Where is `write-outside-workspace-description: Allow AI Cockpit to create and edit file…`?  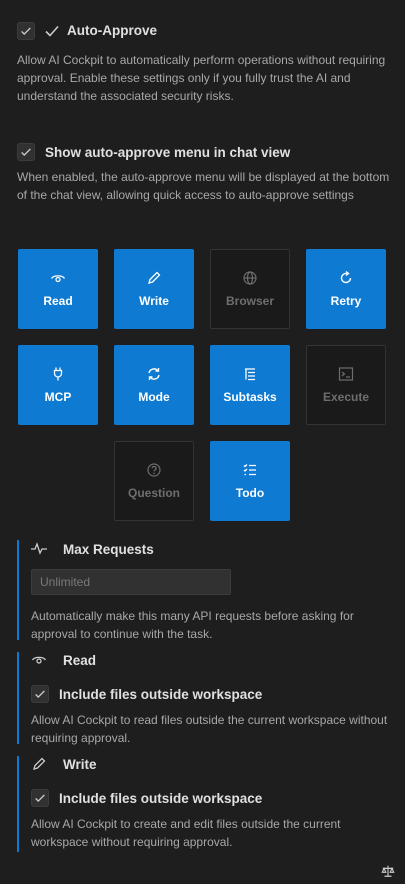
write-outside-workspace-description: Allow AI Cockpit to create and edit file… is located at coordinates (186, 833).